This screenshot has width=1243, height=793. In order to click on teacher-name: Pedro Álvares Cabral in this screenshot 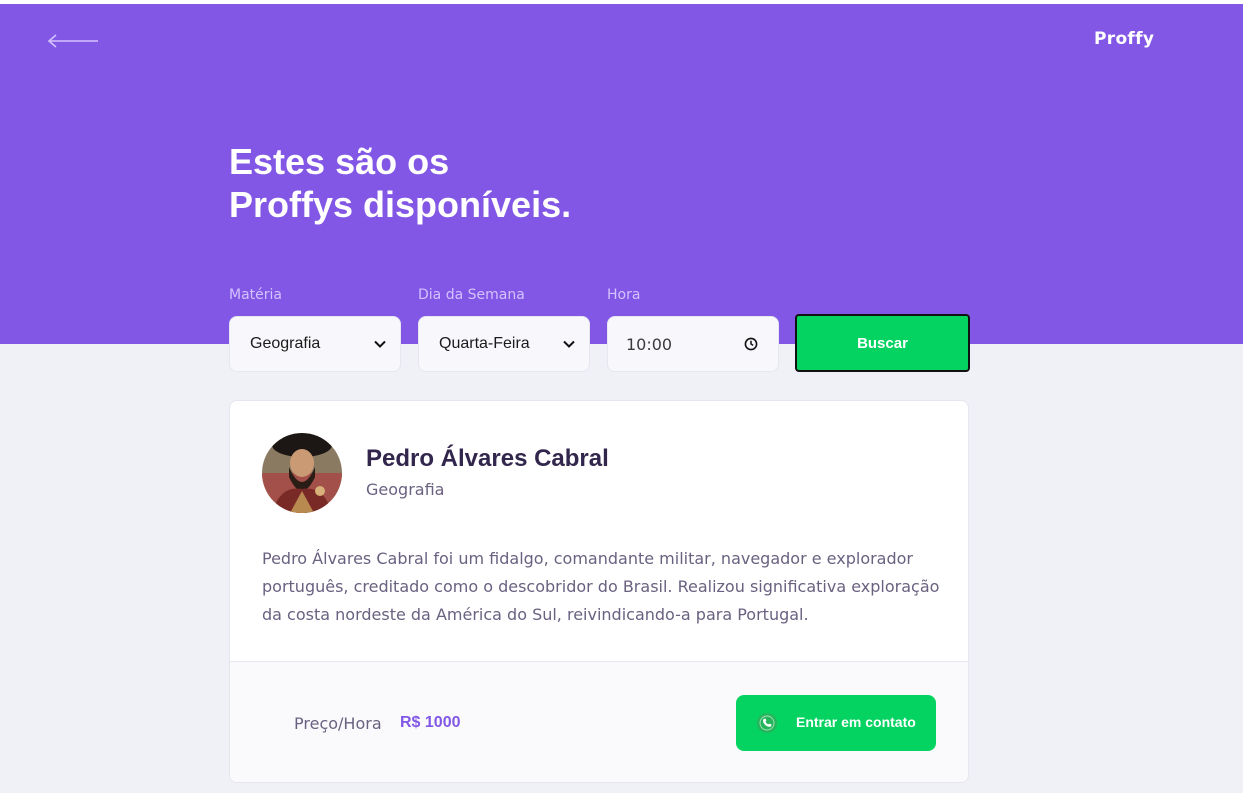, I will do `click(487, 458)`.